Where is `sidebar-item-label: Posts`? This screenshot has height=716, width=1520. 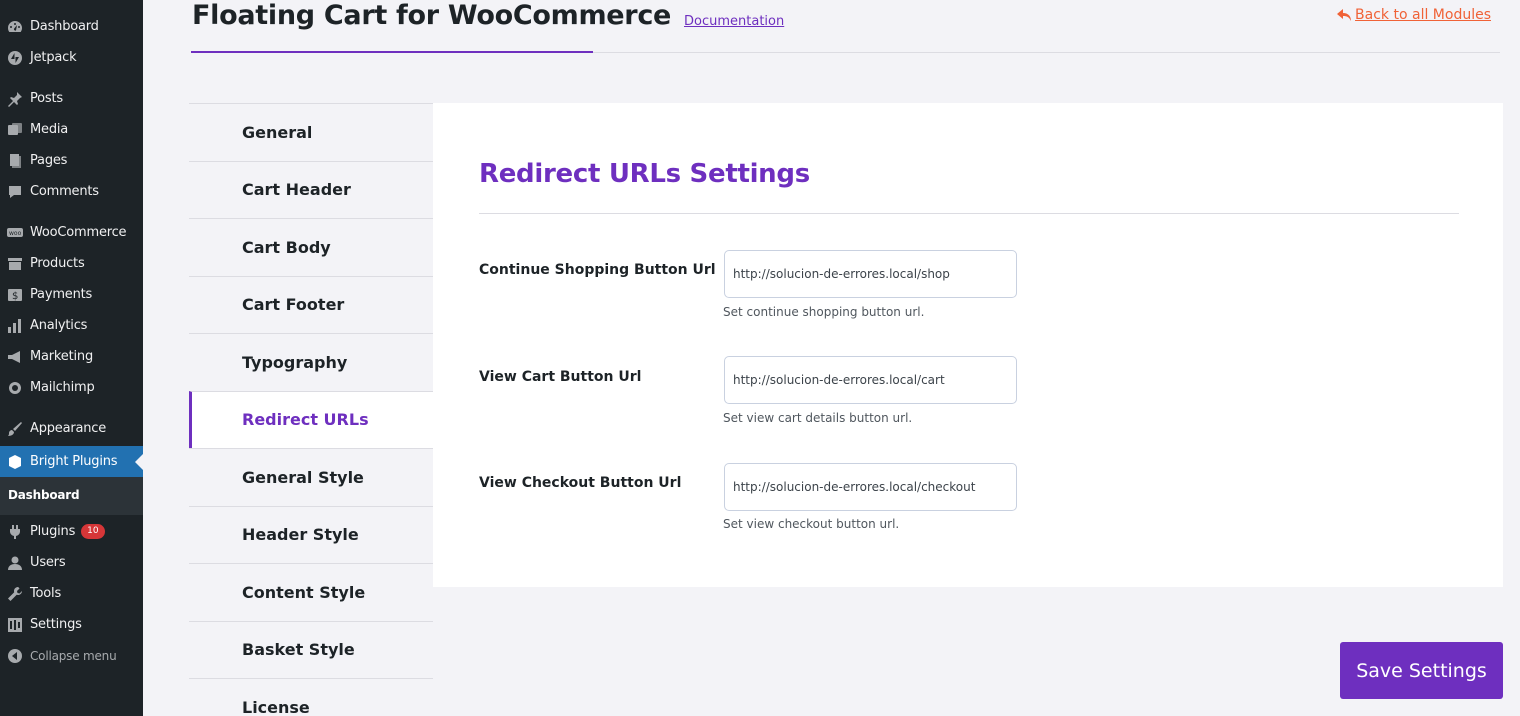 sidebar-item-label: Posts is located at coordinates (46, 98).